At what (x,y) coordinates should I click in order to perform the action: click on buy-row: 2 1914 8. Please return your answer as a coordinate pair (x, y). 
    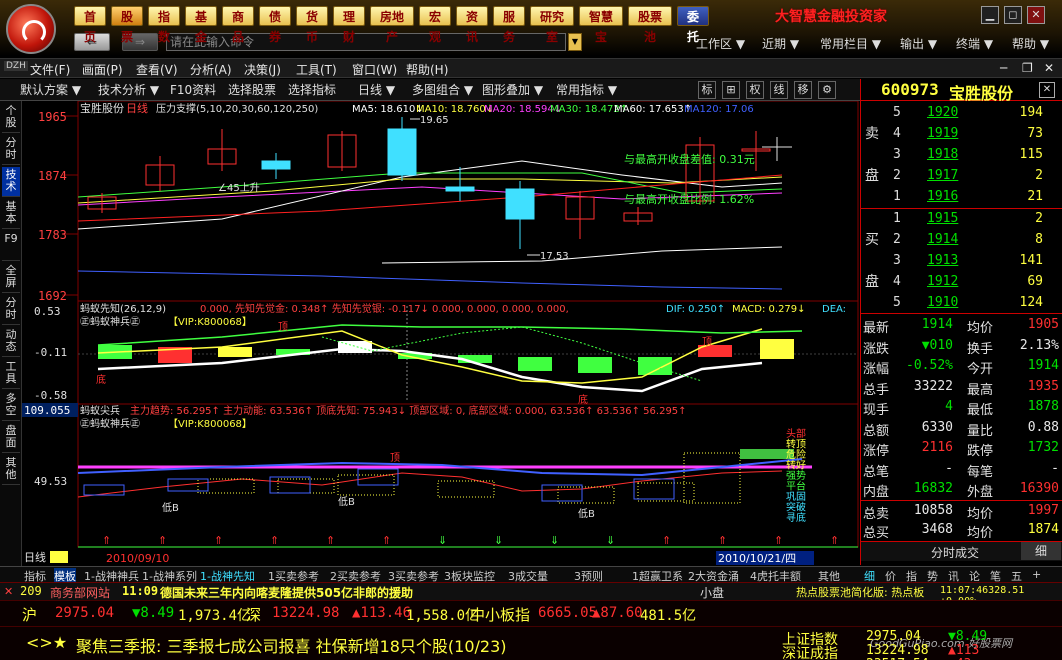
    Looking at the image, I should click on (961, 240).